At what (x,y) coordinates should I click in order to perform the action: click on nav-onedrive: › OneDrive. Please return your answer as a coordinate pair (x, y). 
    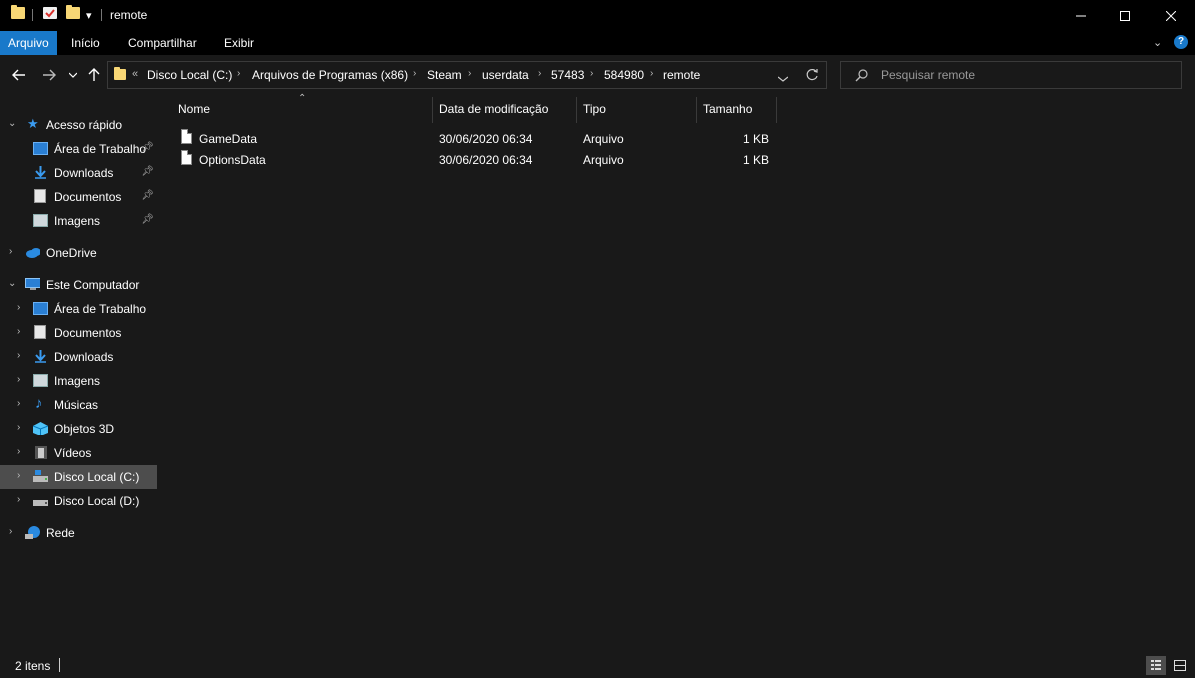
    Looking at the image, I should click on (78, 253).